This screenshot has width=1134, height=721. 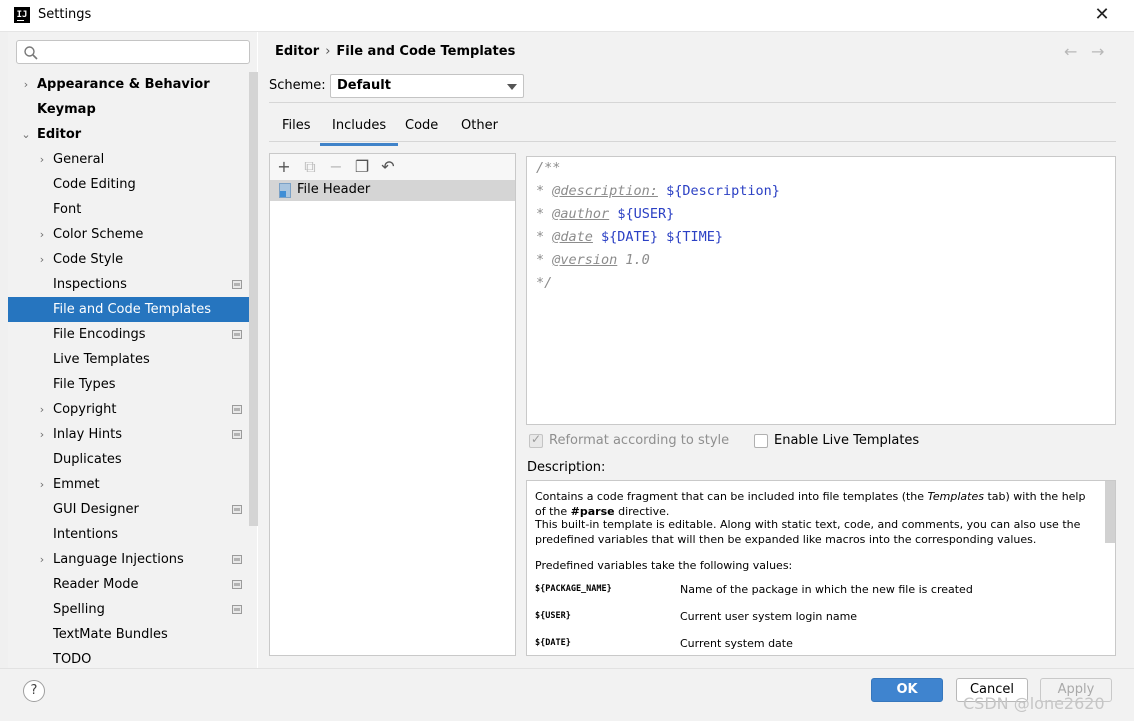 What do you see at coordinates (761, 441) in the screenshot?
I see `live-templates-checkbox` at bounding box center [761, 441].